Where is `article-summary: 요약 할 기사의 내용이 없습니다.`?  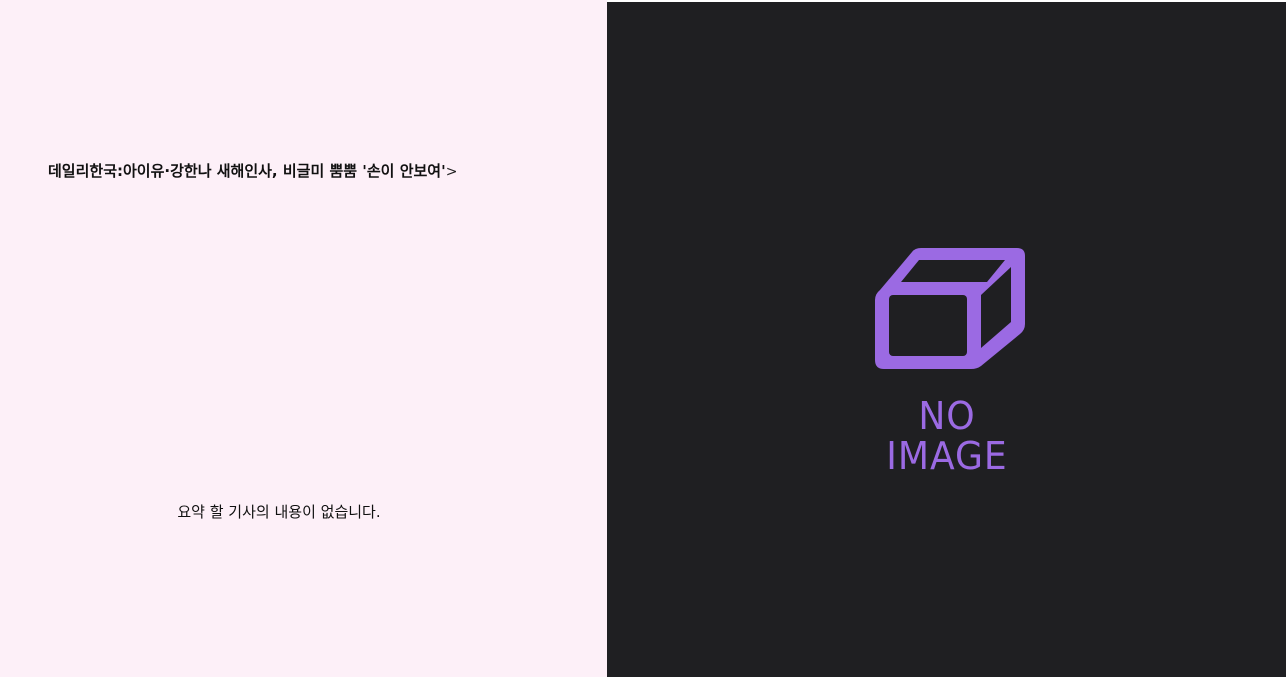
article-summary: 요약 할 기사의 내용이 없습니다. is located at coordinates (279, 512).